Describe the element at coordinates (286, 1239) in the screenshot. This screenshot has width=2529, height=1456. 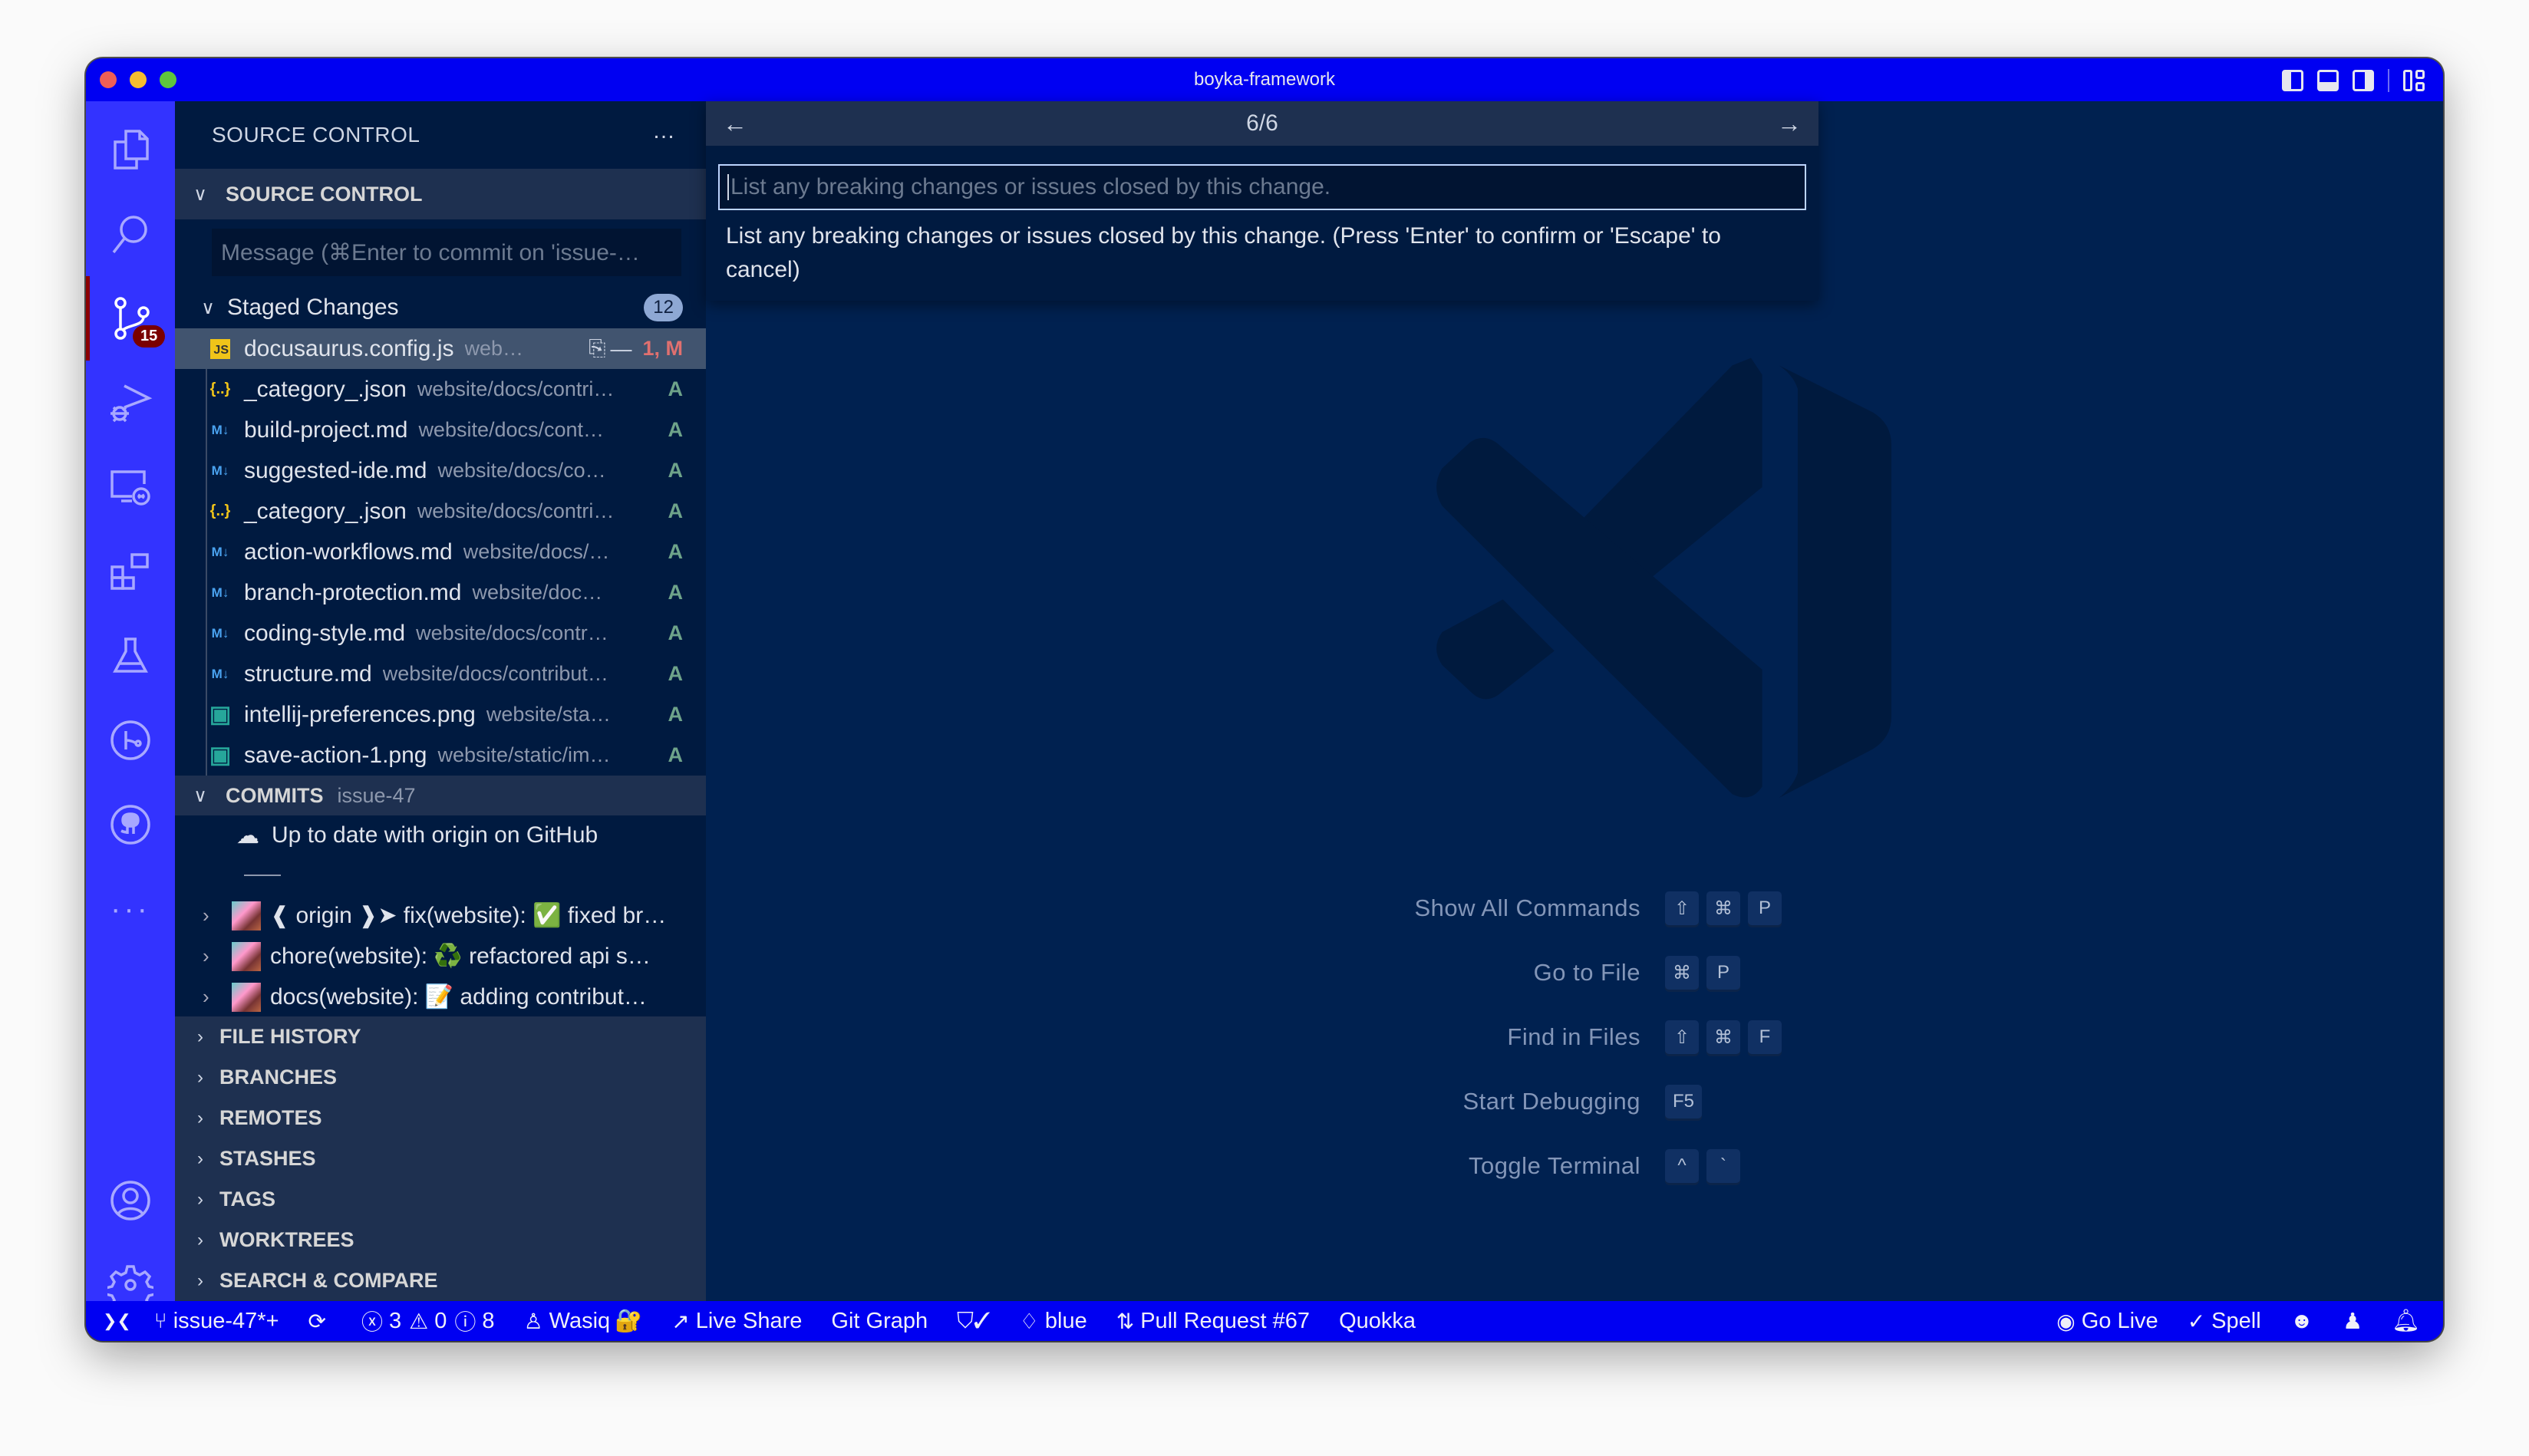
I see `section-title: WORKTREES` at that location.